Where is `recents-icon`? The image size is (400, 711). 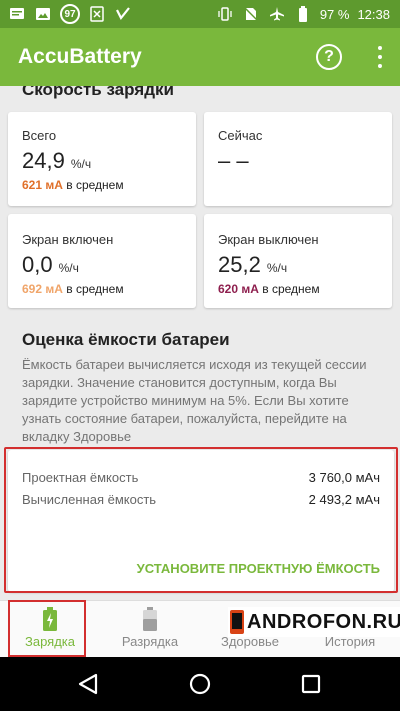 recents-icon is located at coordinates (311, 686).